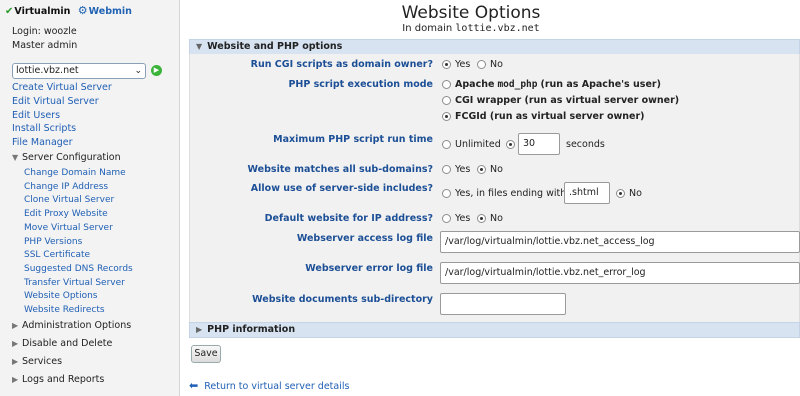 Image resolution: width=800 pixels, height=396 pixels. What do you see at coordinates (494, 330) in the screenshot?
I see `php-information-header: ▶ PHP information` at bounding box center [494, 330].